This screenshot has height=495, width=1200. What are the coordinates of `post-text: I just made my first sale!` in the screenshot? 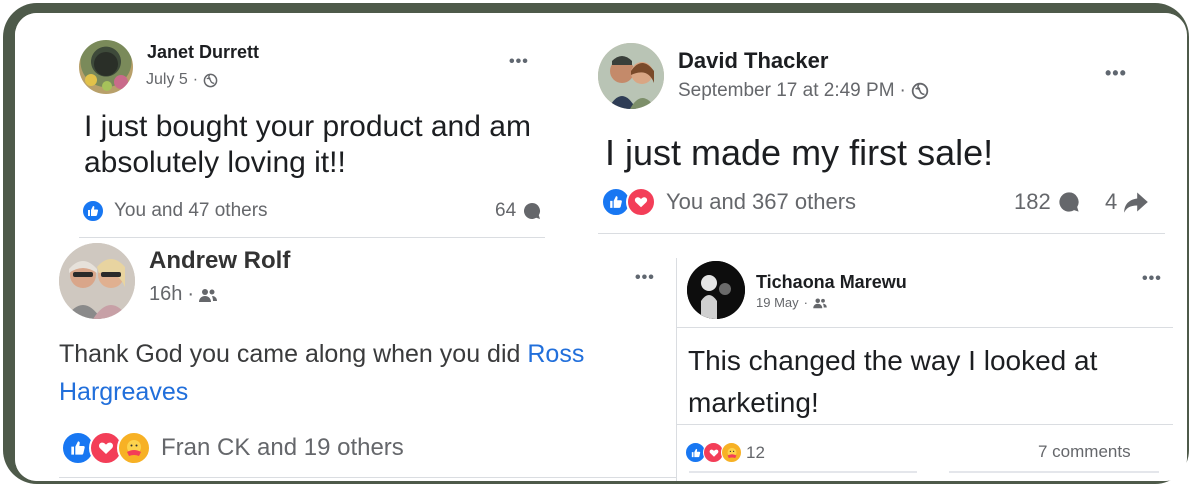 It's located at (799, 152).